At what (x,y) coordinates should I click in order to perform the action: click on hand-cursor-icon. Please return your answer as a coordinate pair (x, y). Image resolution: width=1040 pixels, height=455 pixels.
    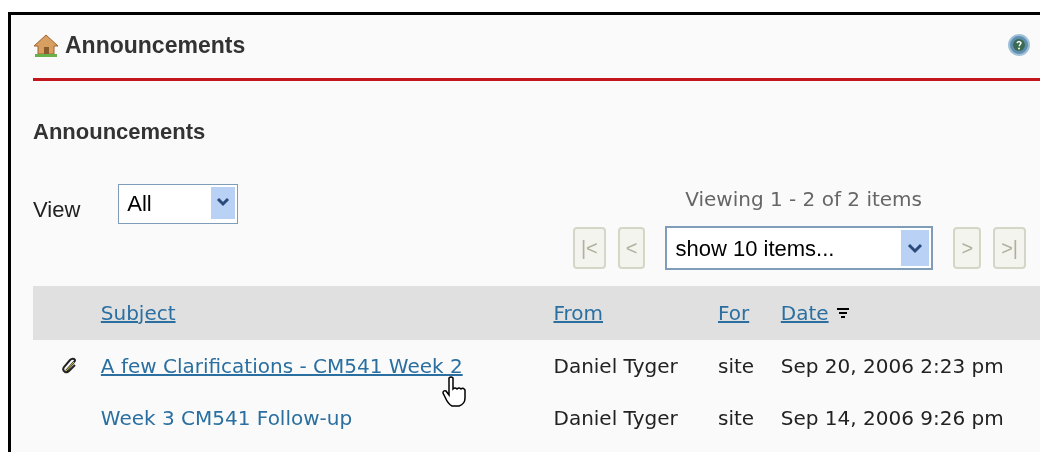
    Looking at the image, I should click on (454, 392).